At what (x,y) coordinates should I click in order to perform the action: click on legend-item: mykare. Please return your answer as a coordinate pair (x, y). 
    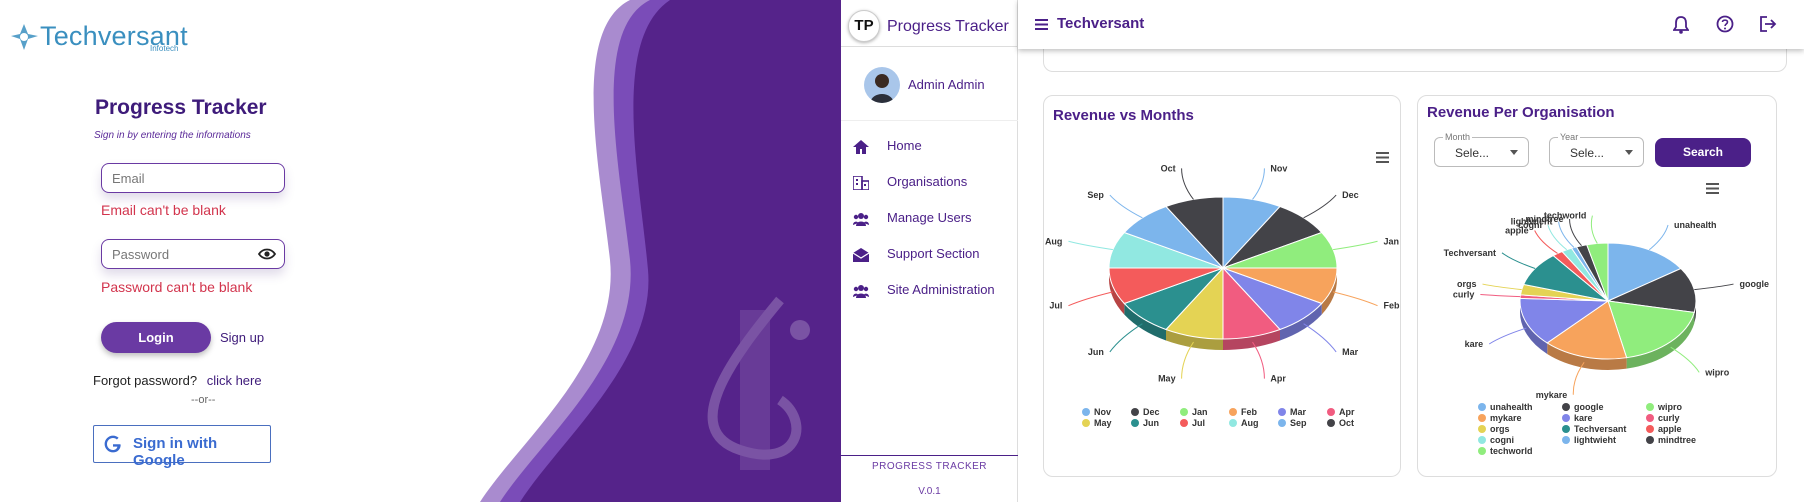
    Looking at the image, I should click on (1500, 418).